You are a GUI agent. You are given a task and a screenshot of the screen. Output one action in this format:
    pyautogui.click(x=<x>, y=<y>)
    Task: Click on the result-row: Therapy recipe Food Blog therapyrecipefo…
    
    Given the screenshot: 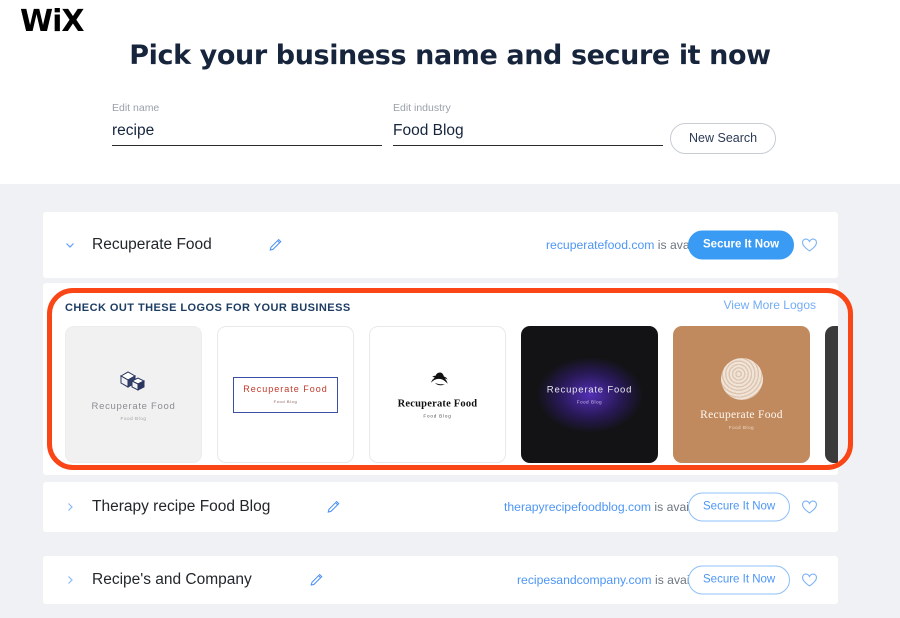 What is the action you would take?
    pyautogui.click(x=440, y=507)
    